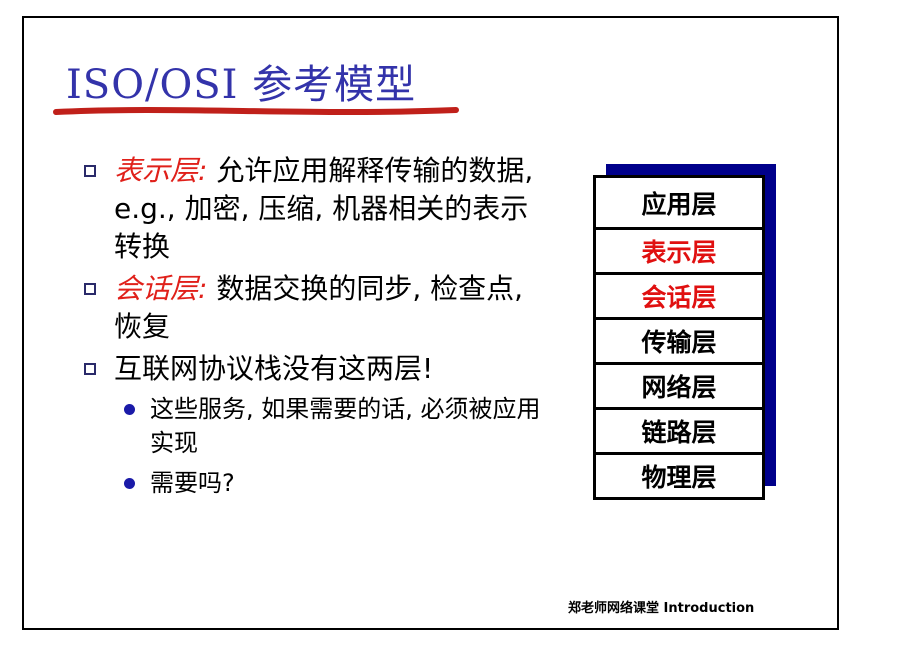  Describe the element at coordinates (161, 288) in the screenshot. I see `bullet-term: 会话层:` at that location.